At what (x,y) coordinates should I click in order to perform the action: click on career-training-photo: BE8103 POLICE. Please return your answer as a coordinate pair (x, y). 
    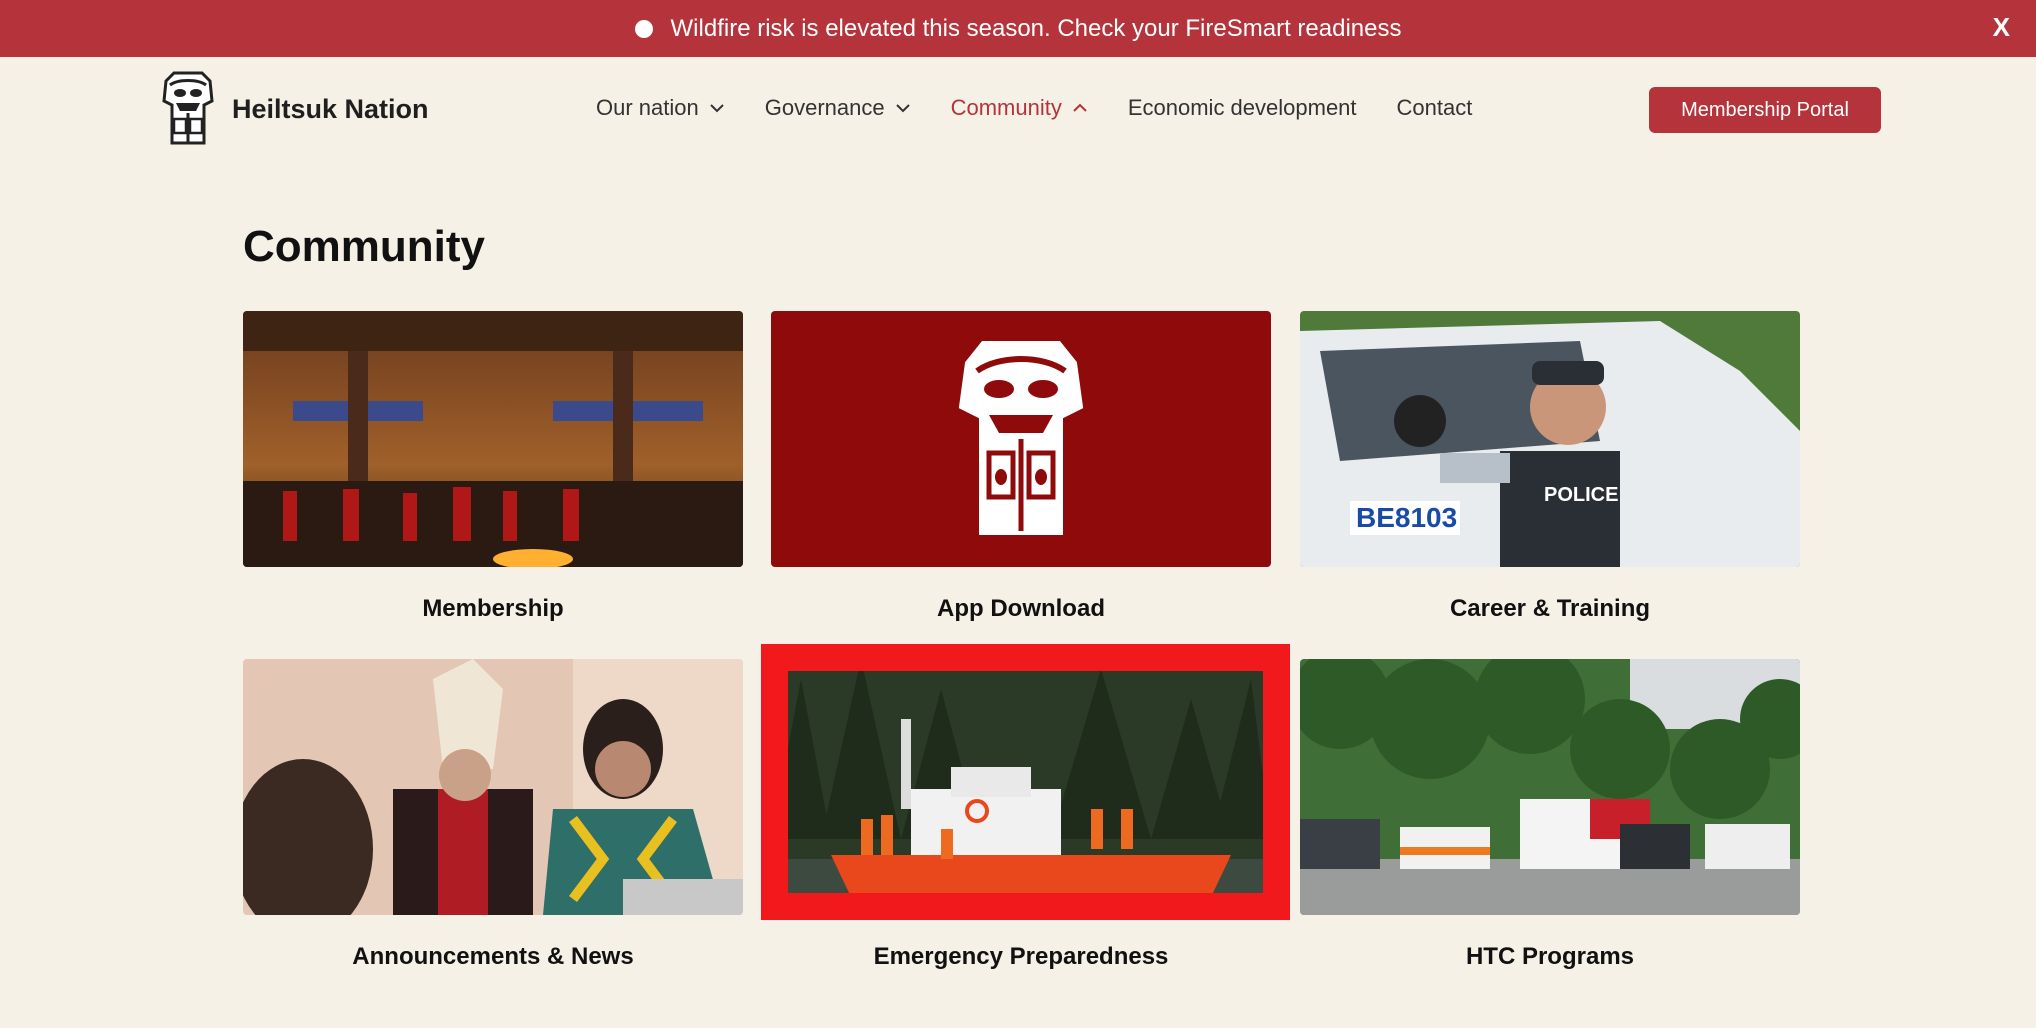
    Looking at the image, I should click on (1550, 439).